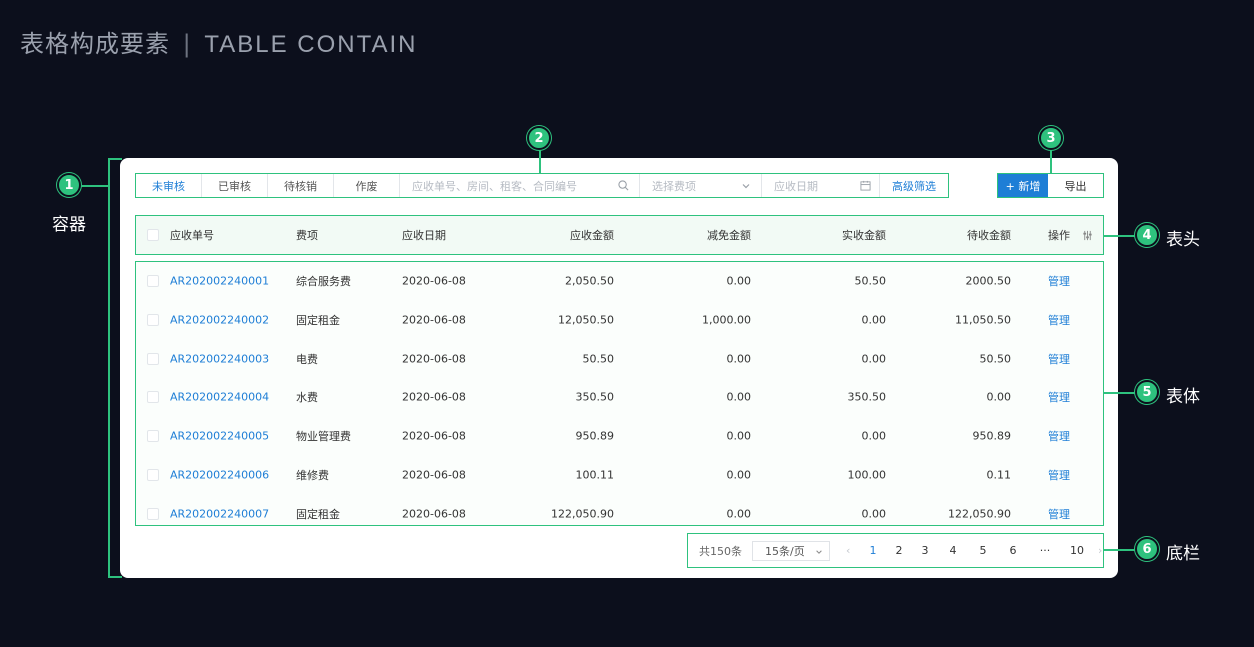 The width and height of the screenshot is (1254, 647). What do you see at coordinates (323, 437) in the screenshot?
I see `fee-cell: 物业管理费` at bounding box center [323, 437].